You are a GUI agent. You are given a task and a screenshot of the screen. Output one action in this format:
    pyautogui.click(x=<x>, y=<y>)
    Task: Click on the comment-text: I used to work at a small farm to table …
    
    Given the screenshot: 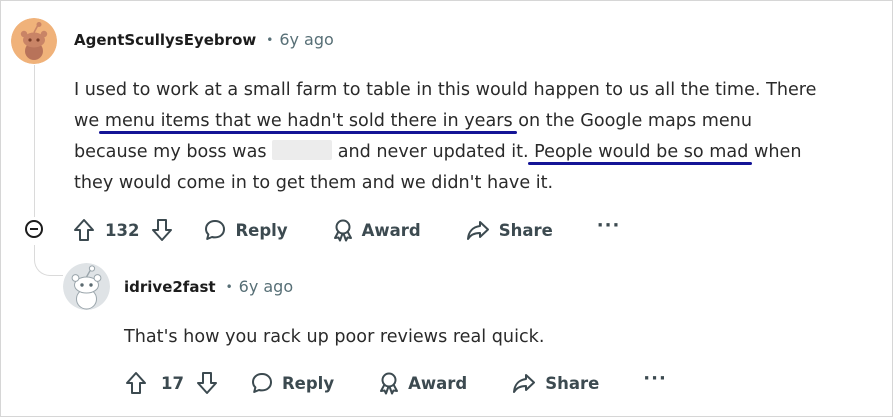 What is the action you would take?
    pyautogui.click(x=445, y=90)
    